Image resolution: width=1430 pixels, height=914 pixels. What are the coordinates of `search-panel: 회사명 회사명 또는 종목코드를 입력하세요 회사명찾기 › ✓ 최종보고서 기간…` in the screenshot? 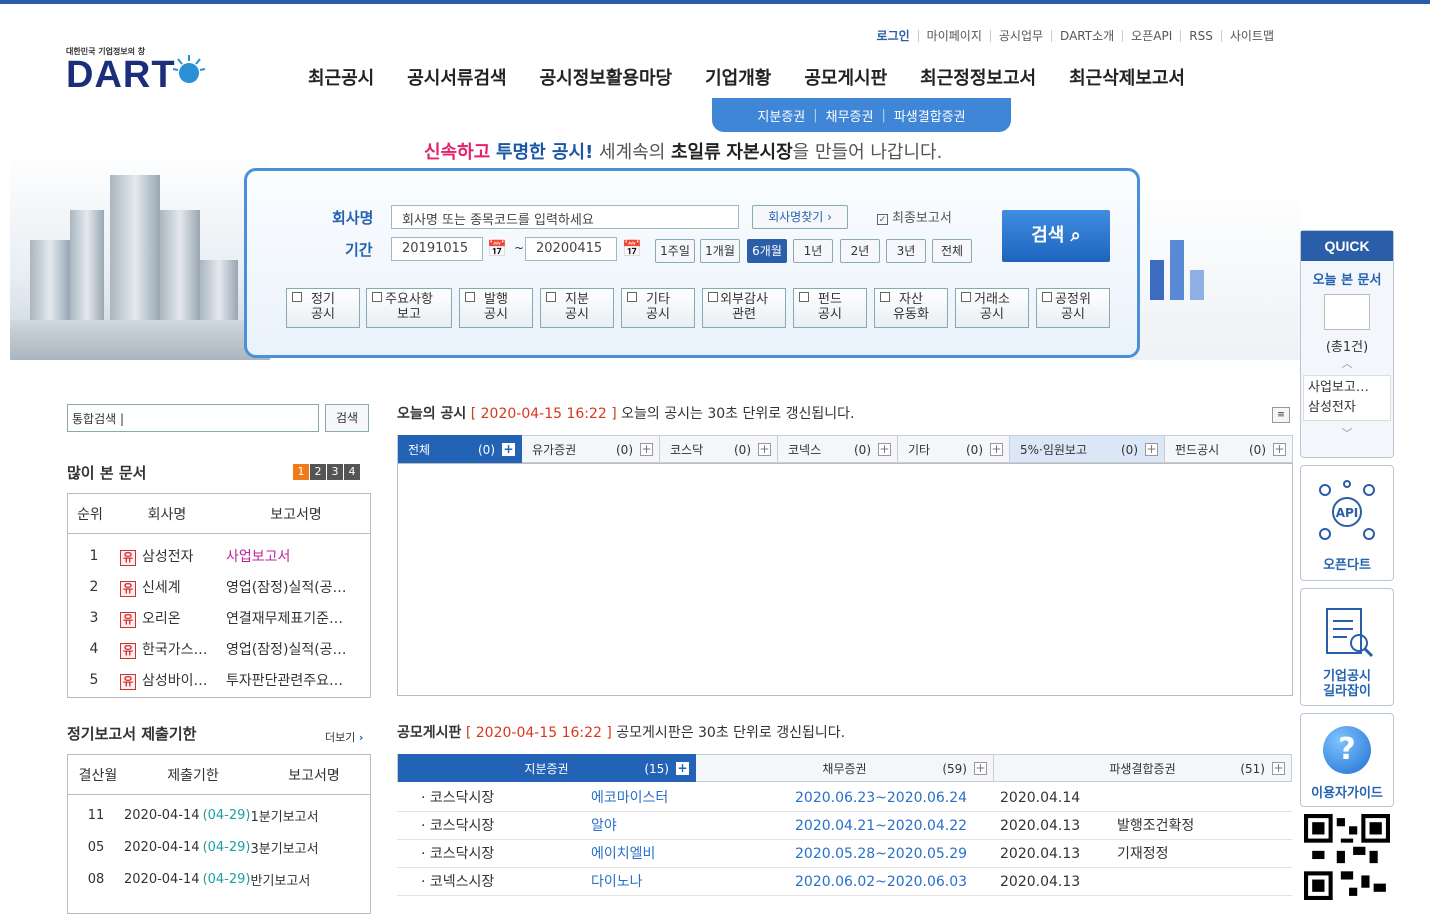 It's located at (692, 263).